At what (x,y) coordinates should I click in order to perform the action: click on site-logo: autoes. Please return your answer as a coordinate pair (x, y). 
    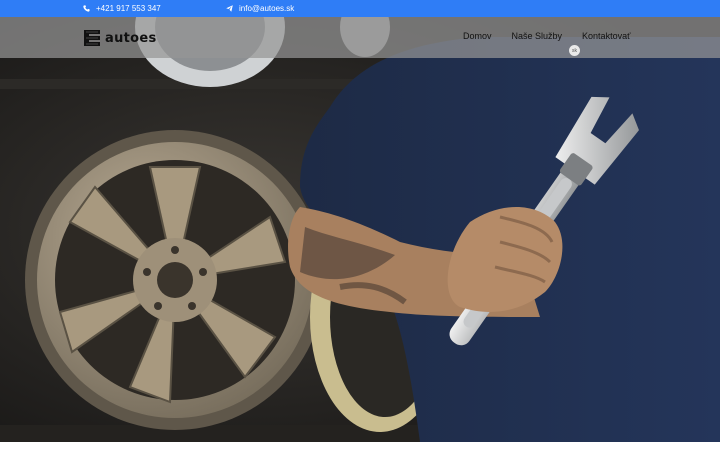
    Looking at the image, I should click on (119, 38).